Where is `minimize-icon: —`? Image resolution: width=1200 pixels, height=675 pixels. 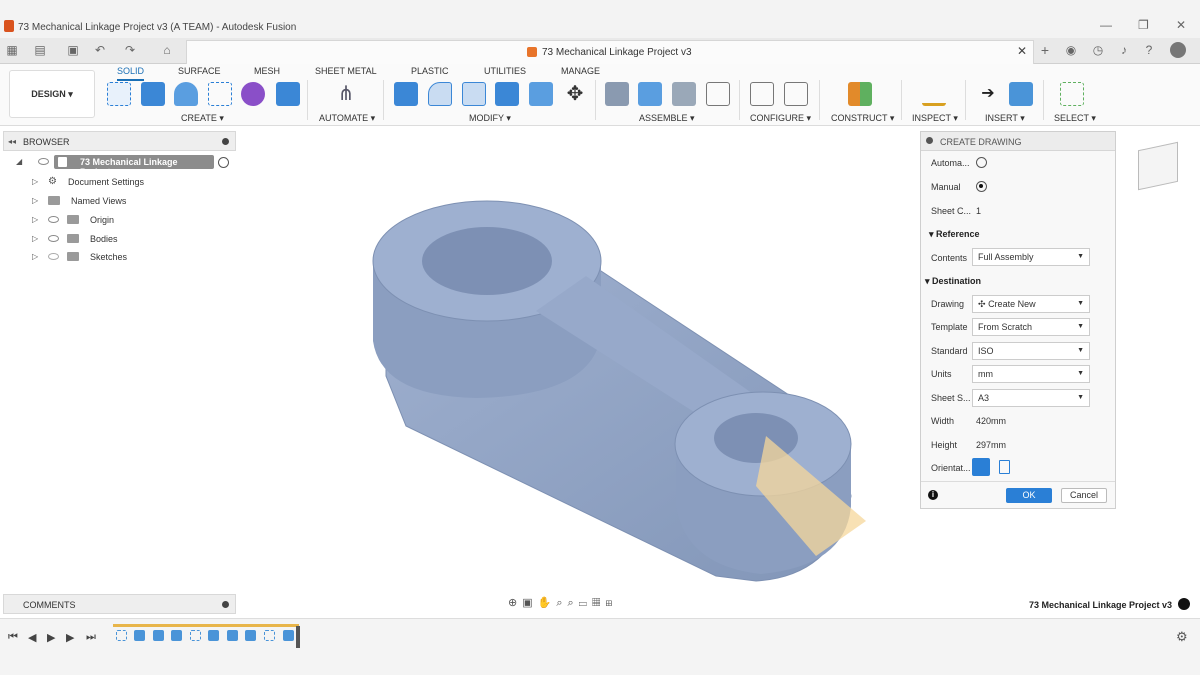 minimize-icon: — is located at coordinates (1106, 25).